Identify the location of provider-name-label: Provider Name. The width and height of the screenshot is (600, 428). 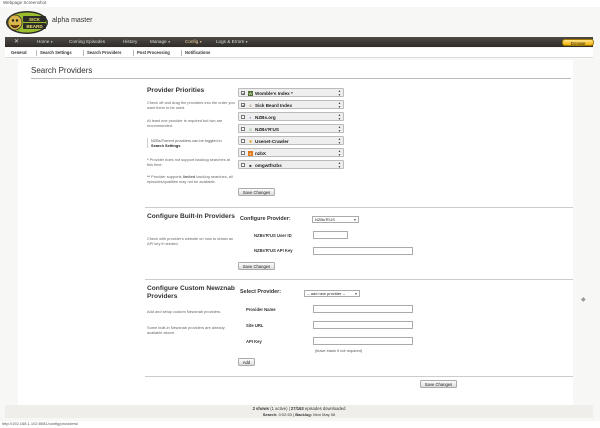
(261, 309).